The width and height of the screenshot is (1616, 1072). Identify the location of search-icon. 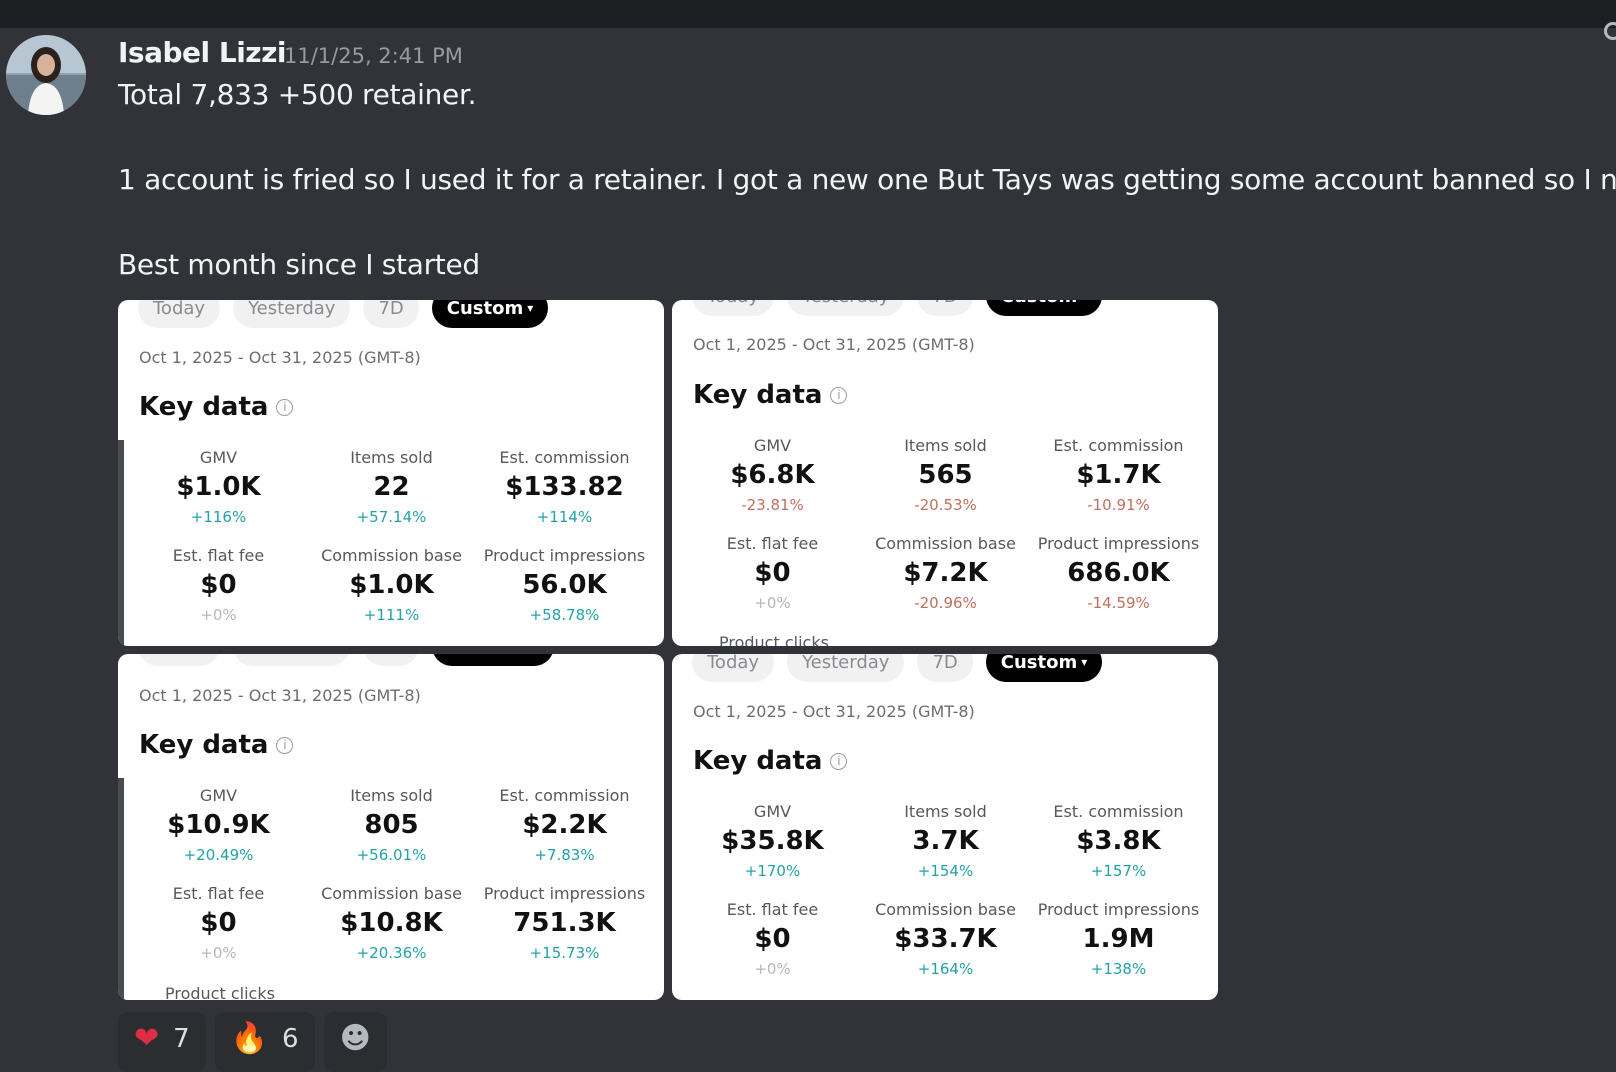
(1610, 31).